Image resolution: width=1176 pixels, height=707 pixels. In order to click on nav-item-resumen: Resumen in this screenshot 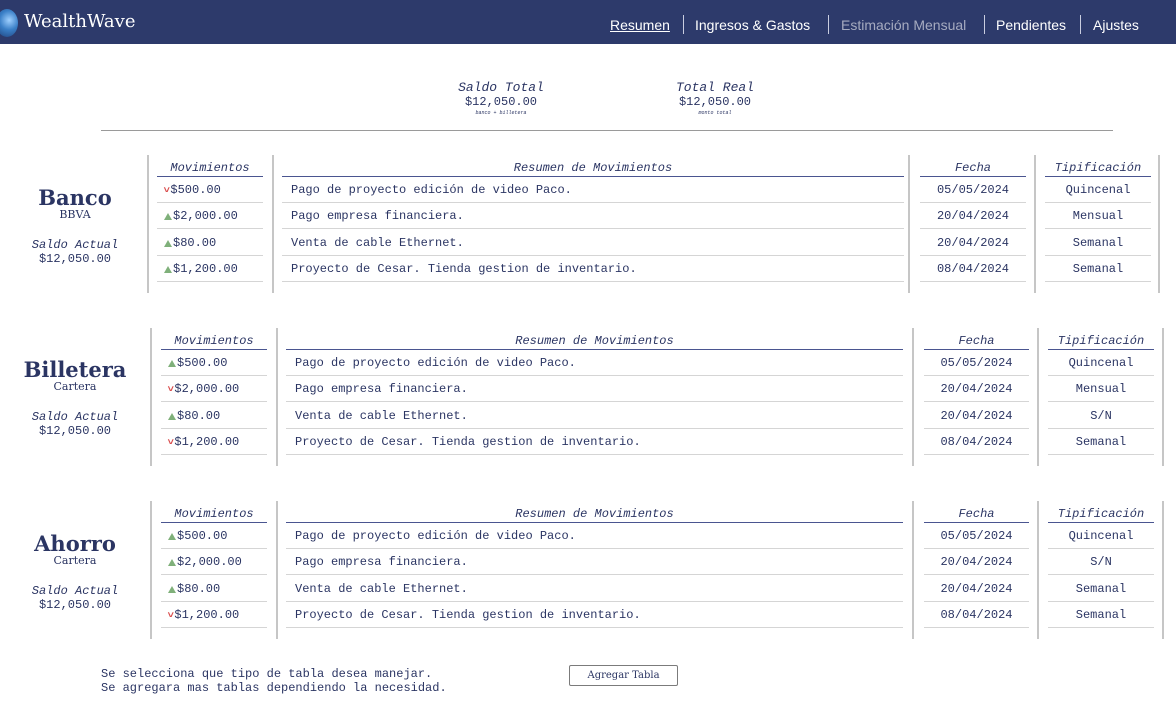, I will do `click(640, 25)`.